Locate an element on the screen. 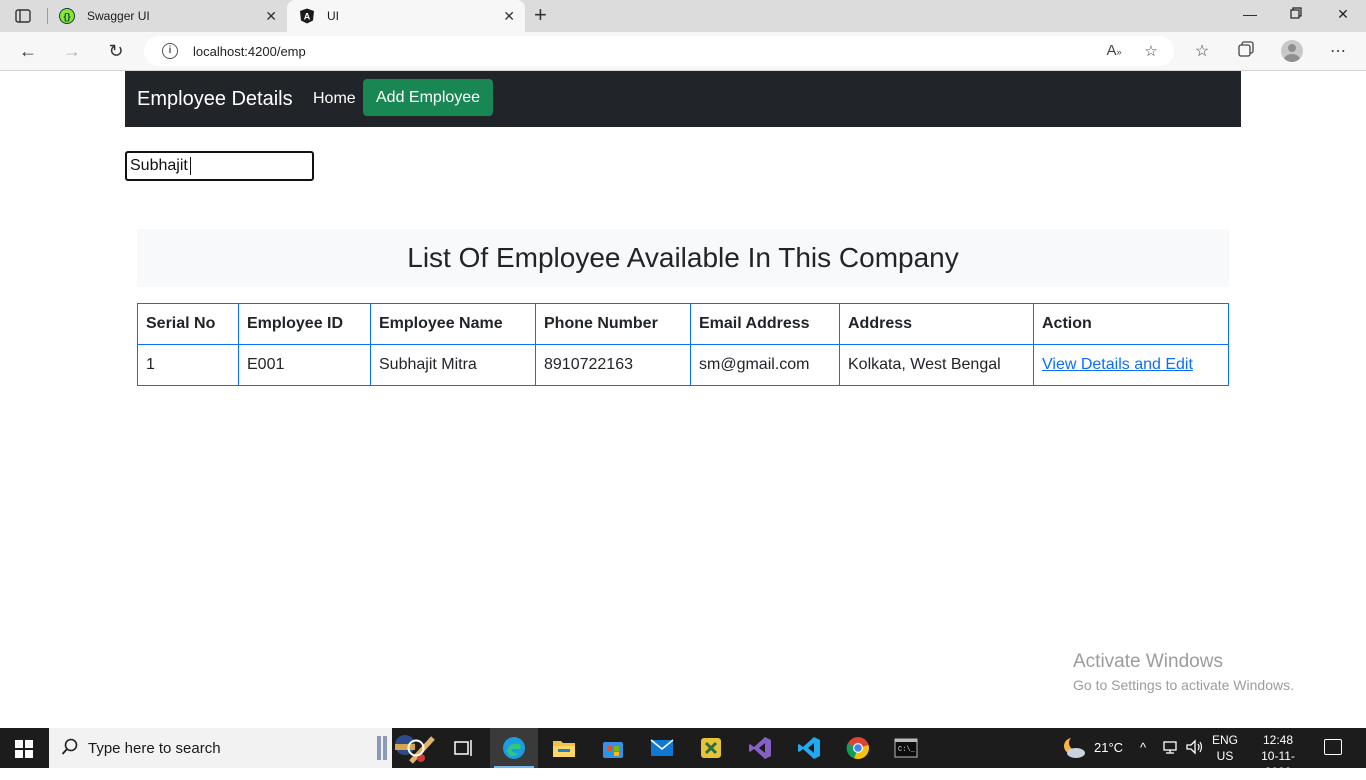  text-caret is located at coordinates (190, 166).